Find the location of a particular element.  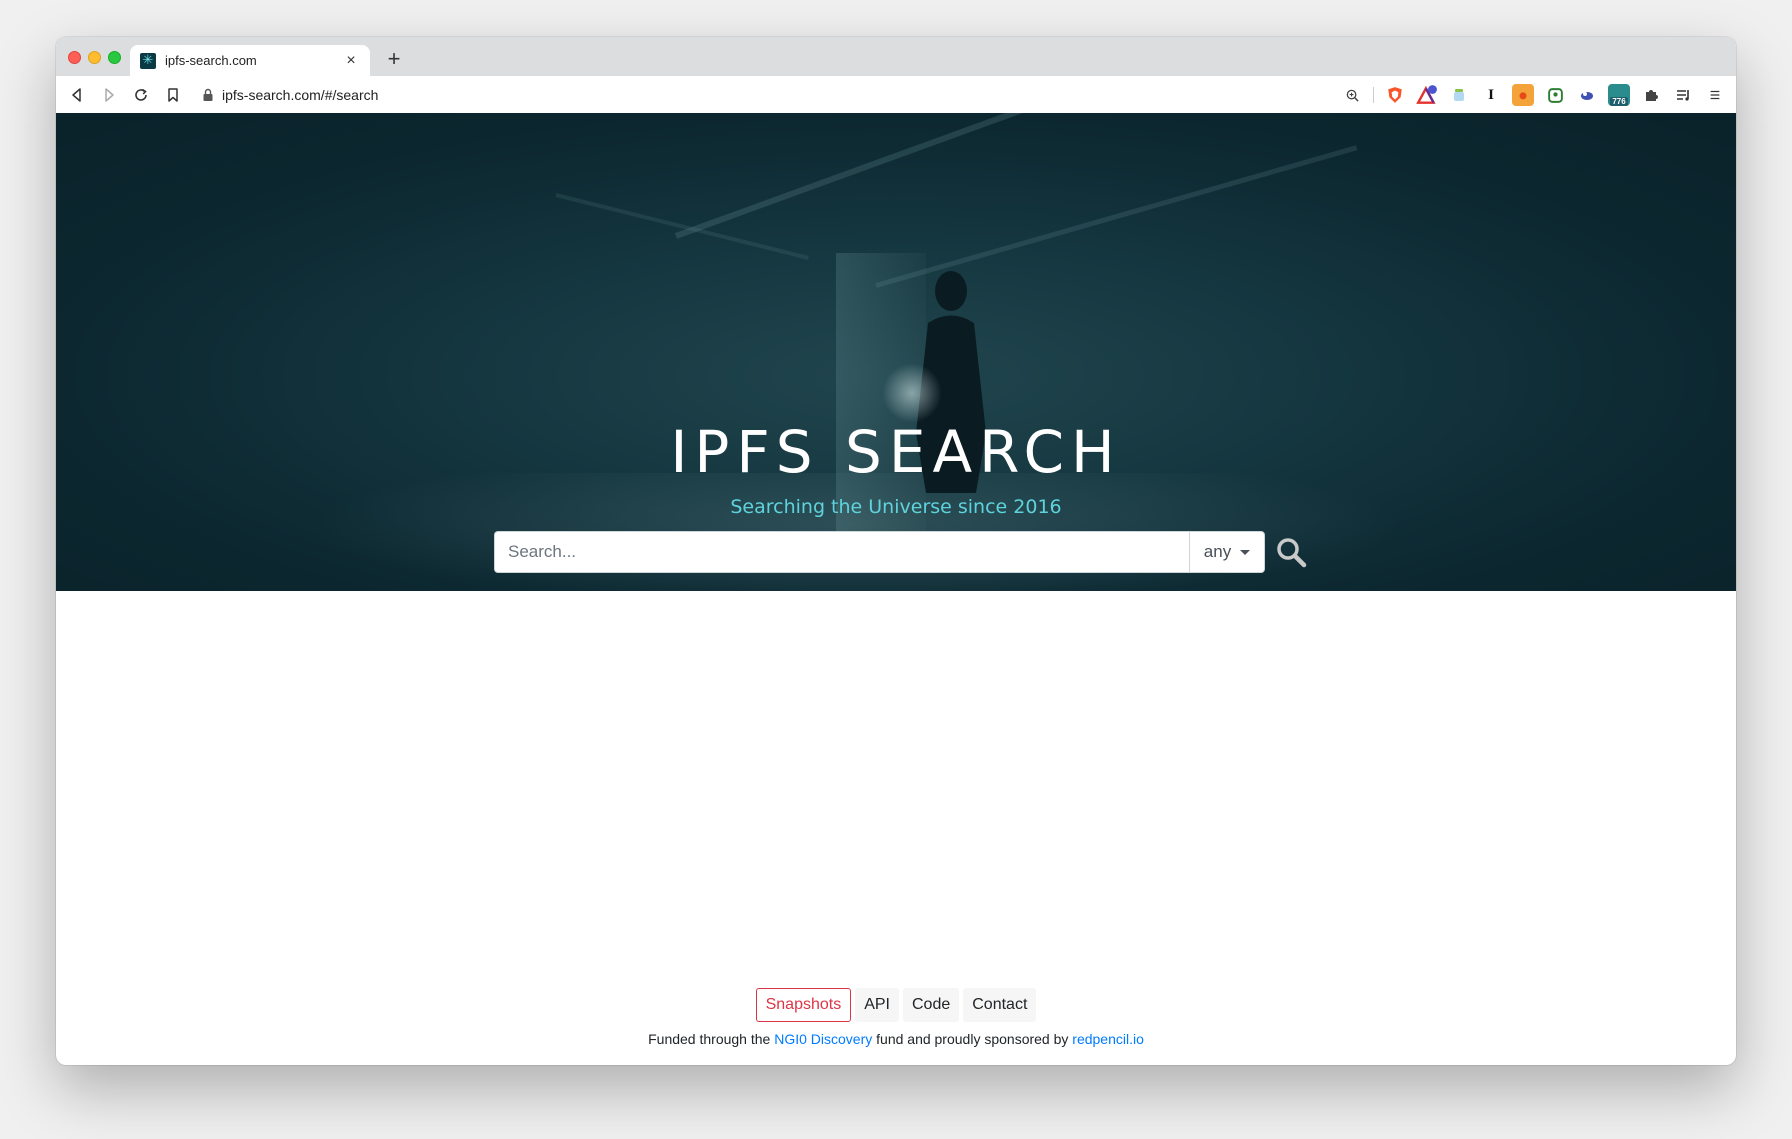

search-icon is located at coordinates (1292, 553).